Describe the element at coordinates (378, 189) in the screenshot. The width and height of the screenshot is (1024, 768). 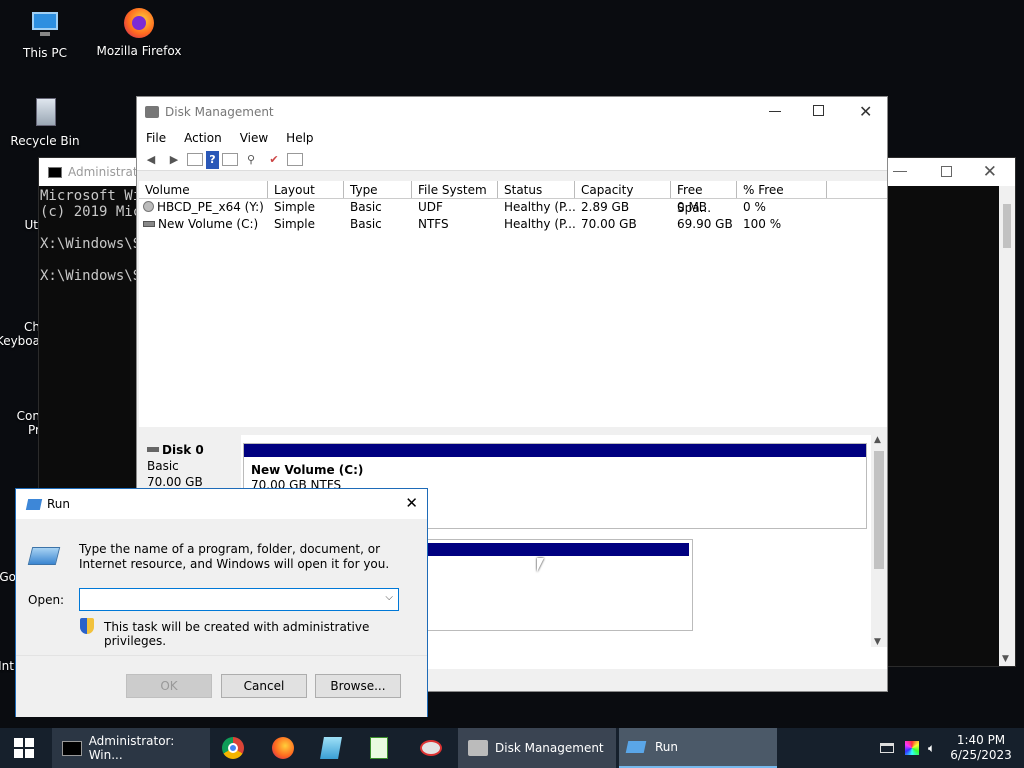
I see `col-type: Type` at that location.